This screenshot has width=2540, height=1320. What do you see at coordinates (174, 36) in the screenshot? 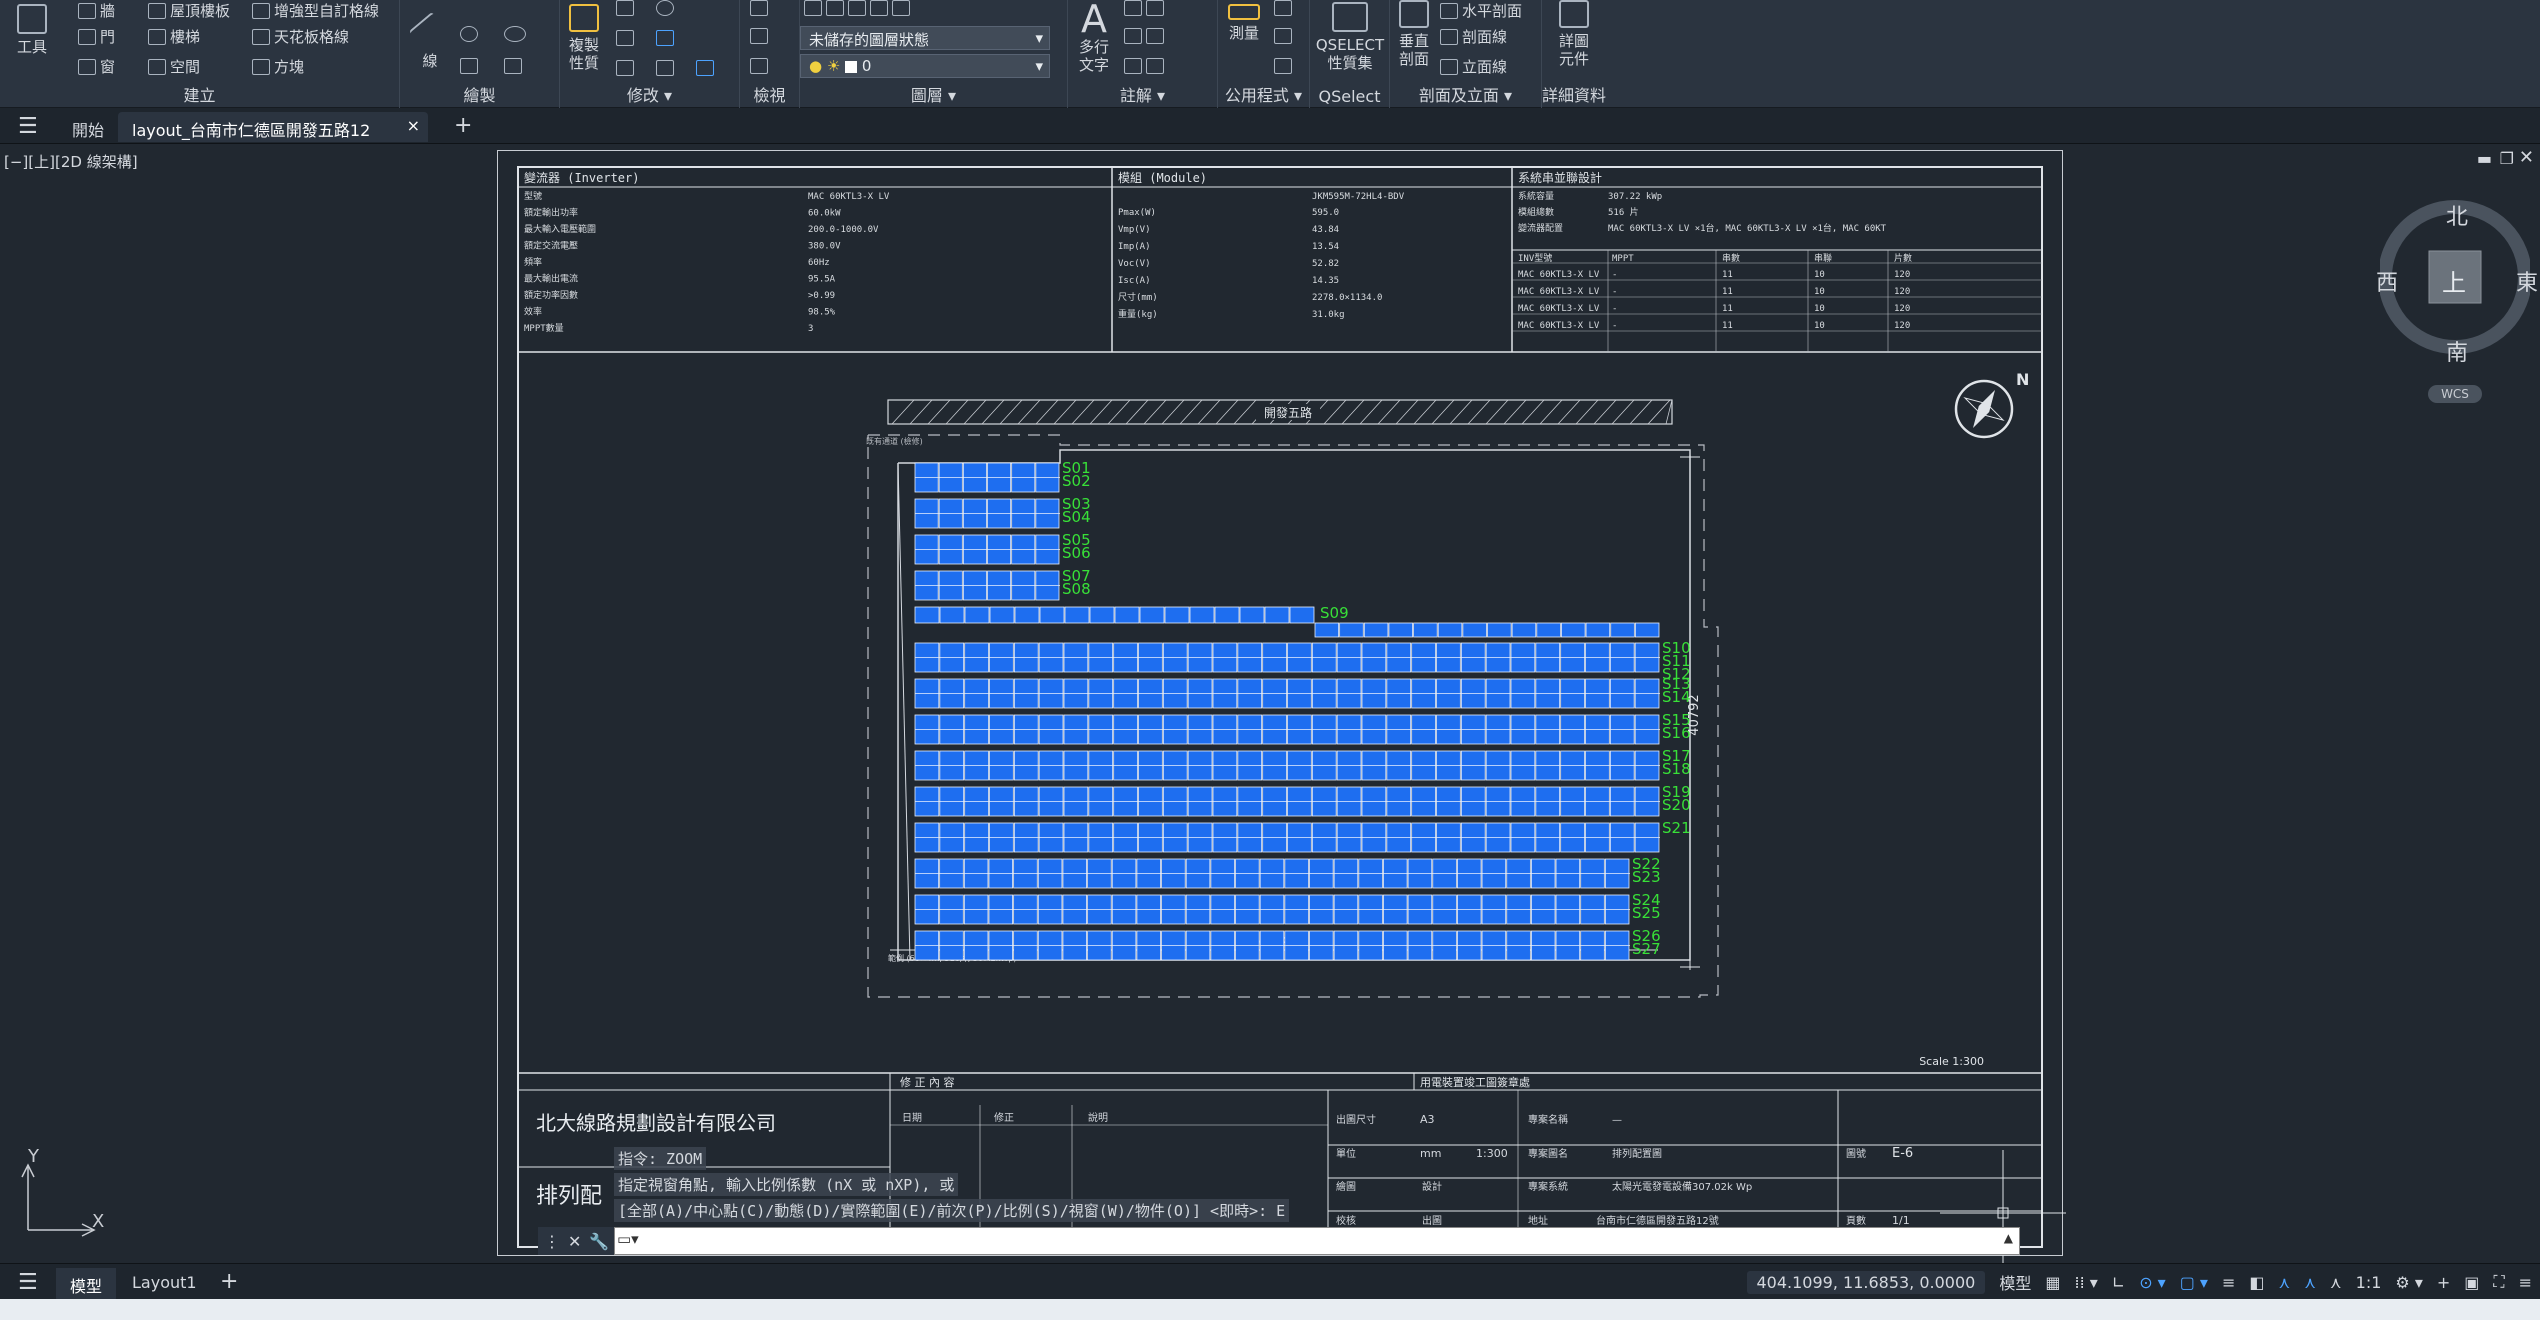
I see `stair-button: 樓梯` at bounding box center [174, 36].